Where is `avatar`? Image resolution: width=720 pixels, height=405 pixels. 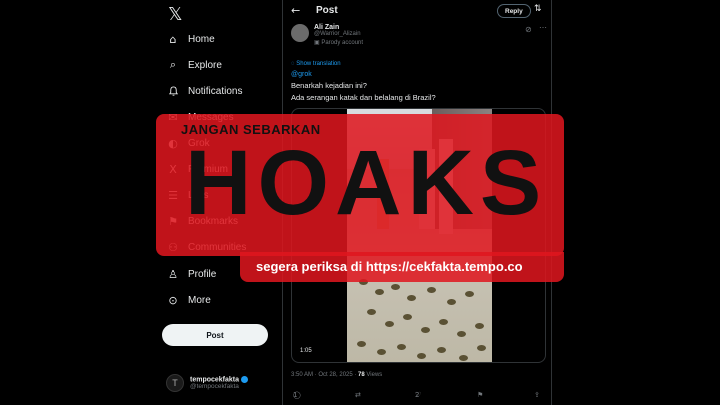 avatar is located at coordinates (300, 33).